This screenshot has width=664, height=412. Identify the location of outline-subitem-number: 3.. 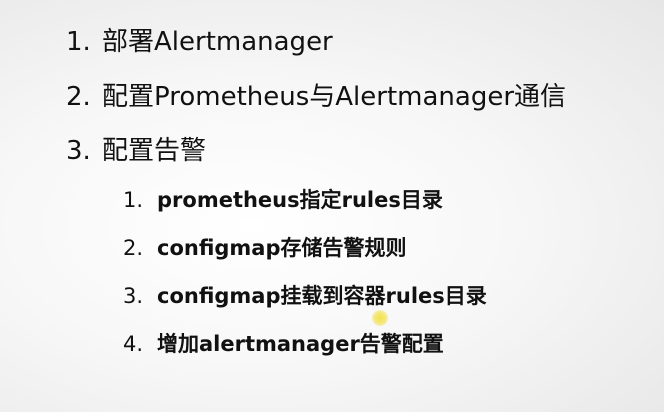
(133, 296).